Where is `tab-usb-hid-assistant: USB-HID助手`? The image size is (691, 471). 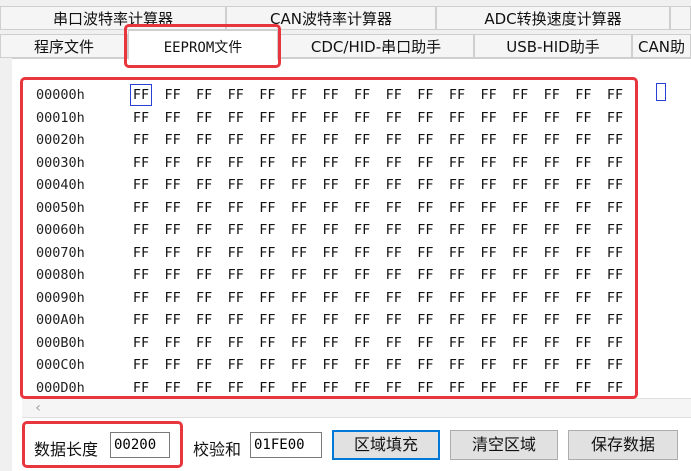 tab-usb-hid-assistant: USB-HID助手 is located at coordinates (553, 46).